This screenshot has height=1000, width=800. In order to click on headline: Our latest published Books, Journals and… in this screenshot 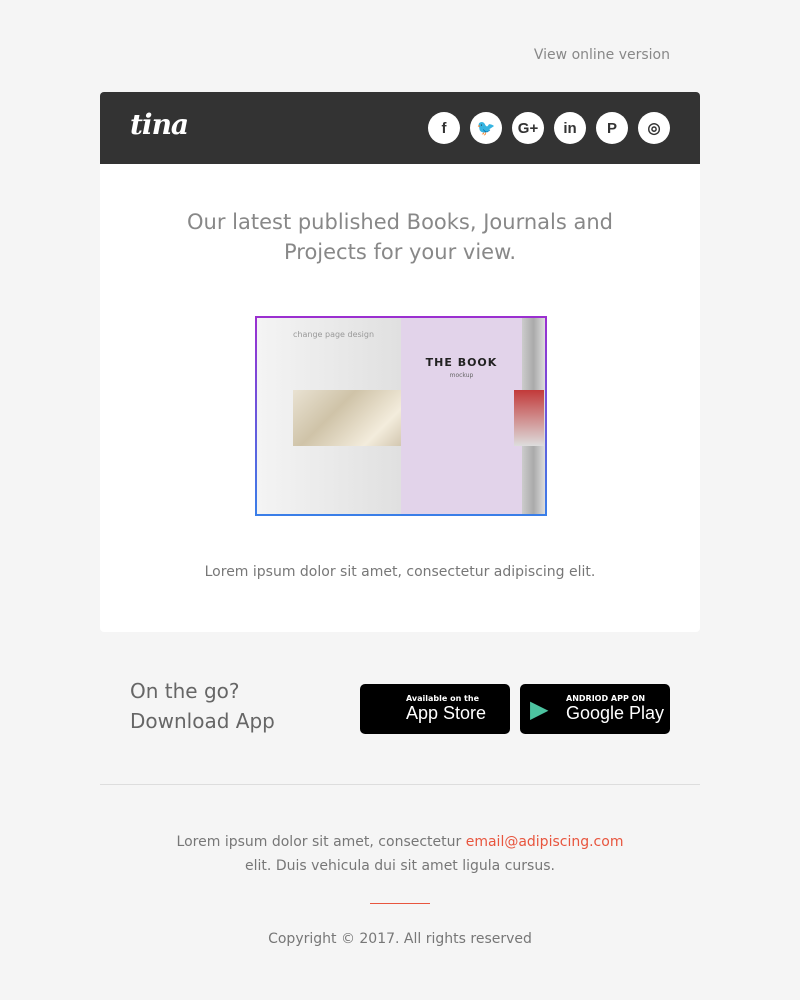, I will do `click(400, 237)`.